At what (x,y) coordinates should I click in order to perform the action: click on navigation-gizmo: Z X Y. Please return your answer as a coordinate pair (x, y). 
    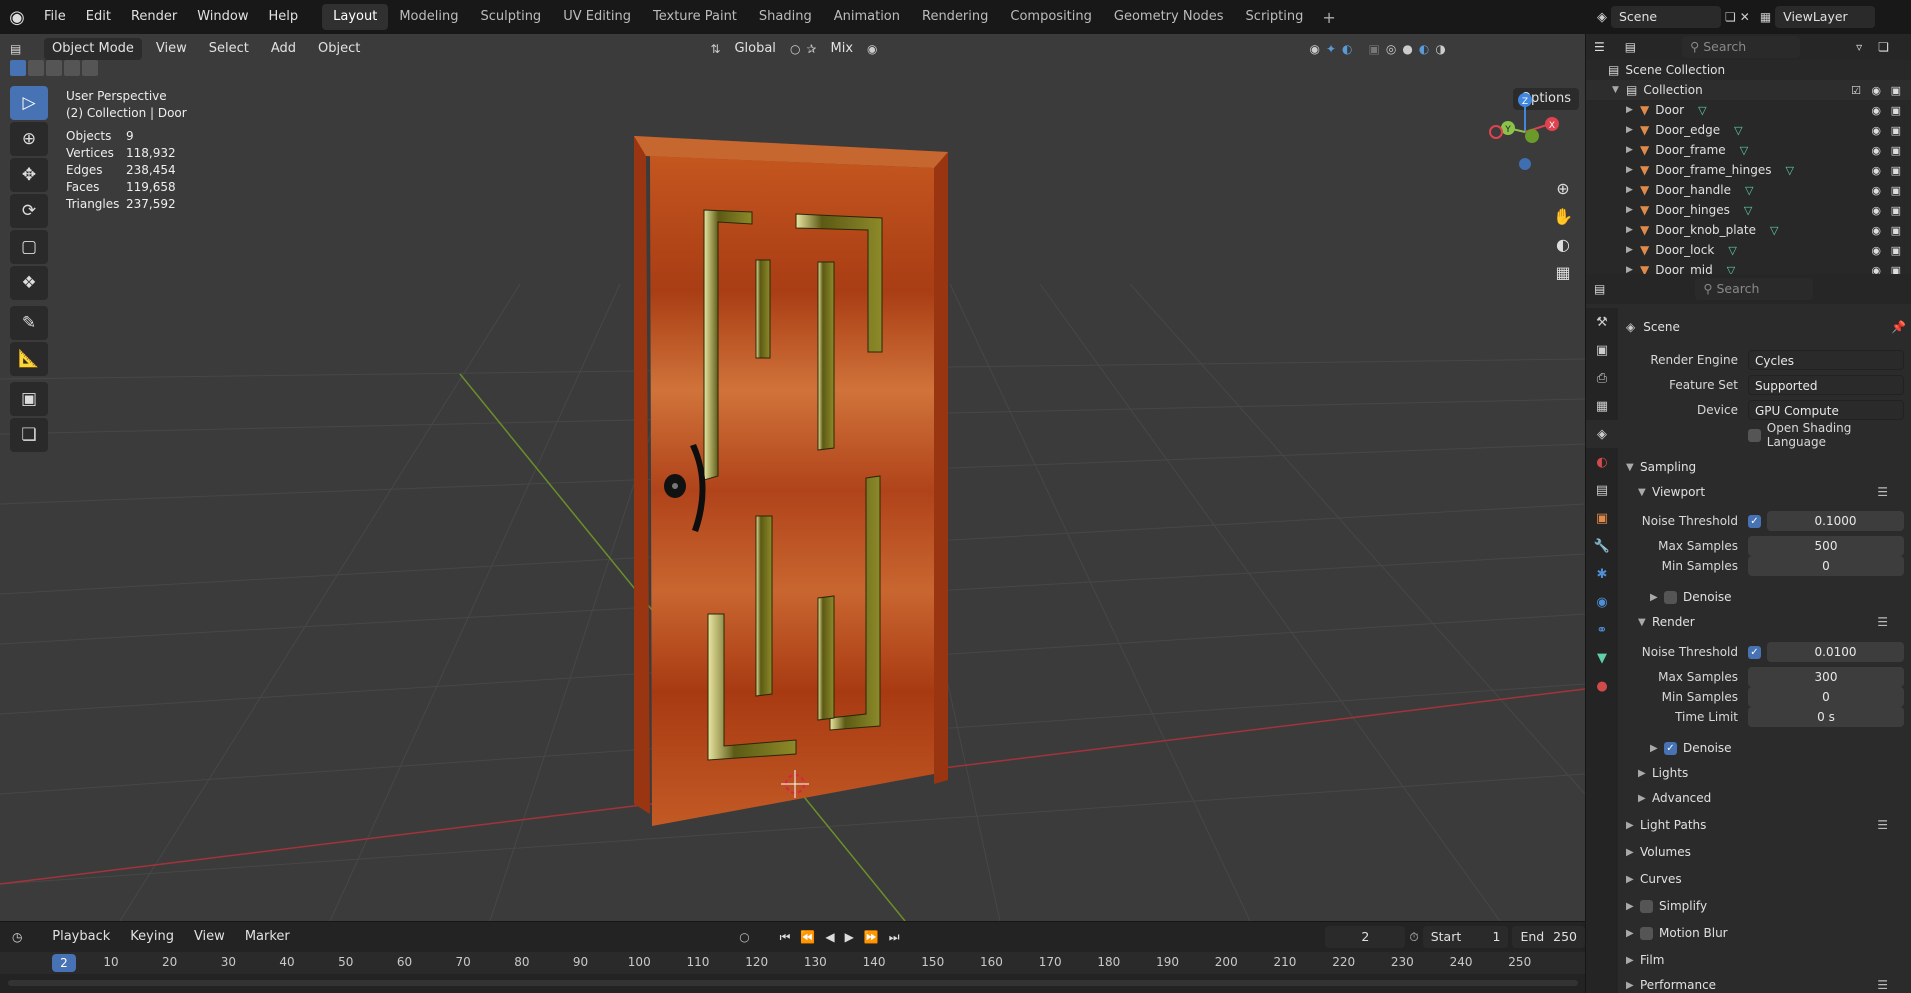
    Looking at the image, I should click on (1525, 131).